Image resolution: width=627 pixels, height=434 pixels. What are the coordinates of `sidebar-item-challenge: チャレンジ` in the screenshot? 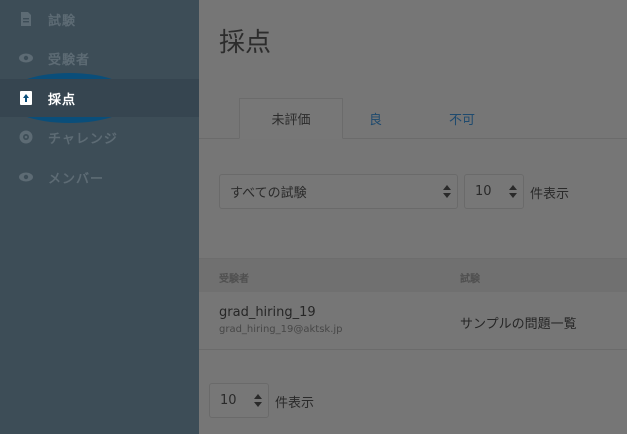 It's located at (99, 137).